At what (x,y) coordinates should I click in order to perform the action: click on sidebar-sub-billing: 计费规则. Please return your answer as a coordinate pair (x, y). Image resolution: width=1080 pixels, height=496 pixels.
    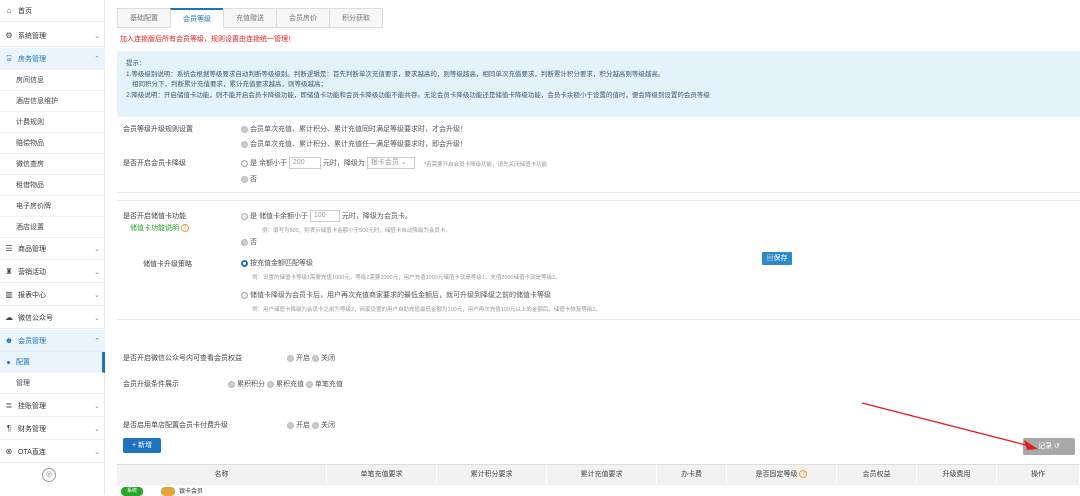
    Looking at the image, I should click on (52, 122).